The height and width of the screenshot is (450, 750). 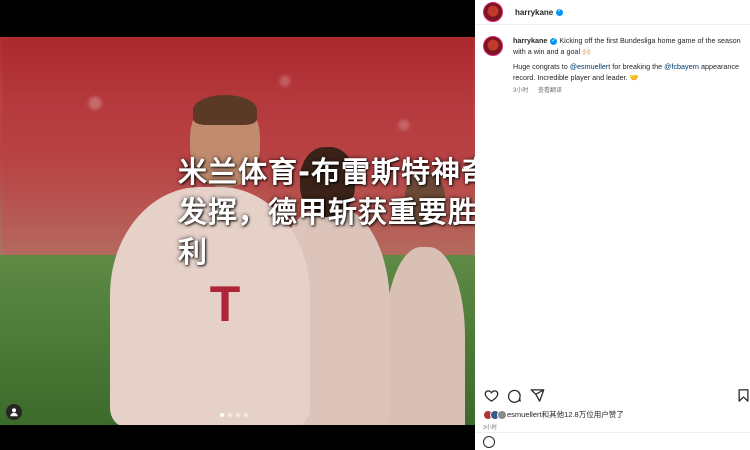 I want to click on bookmark-icon, so click(x=742, y=395).